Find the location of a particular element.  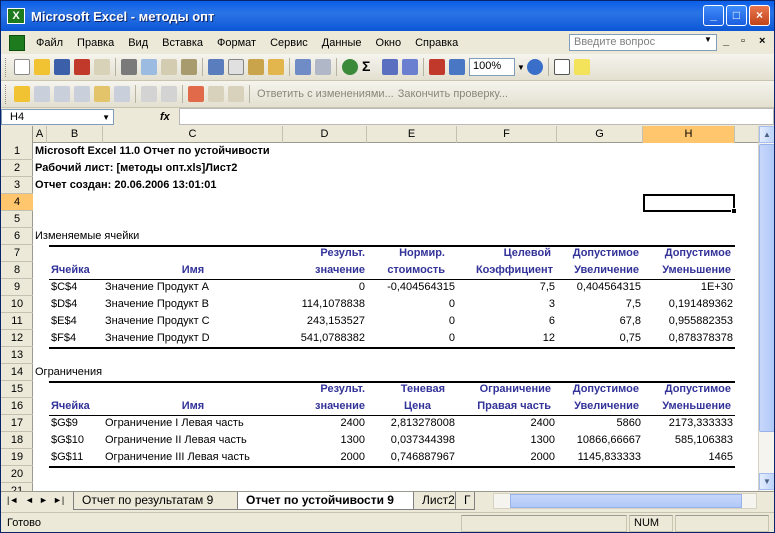

cell-address: $F$4 is located at coordinates (62, 338).